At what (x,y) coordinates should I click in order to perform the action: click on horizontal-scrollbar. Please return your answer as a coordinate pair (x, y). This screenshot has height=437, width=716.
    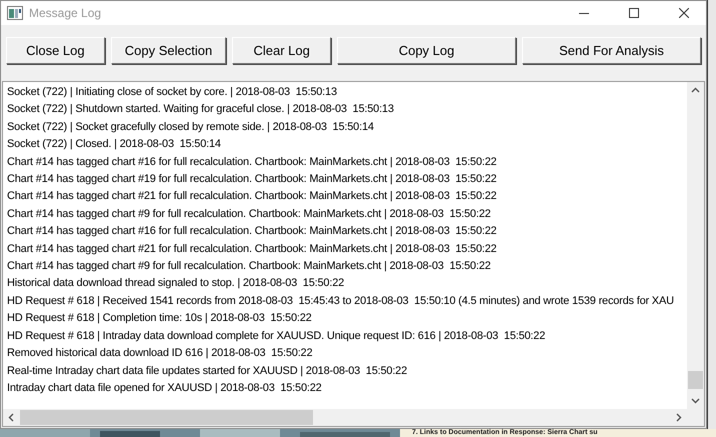
    Looking at the image, I should click on (345, 417).